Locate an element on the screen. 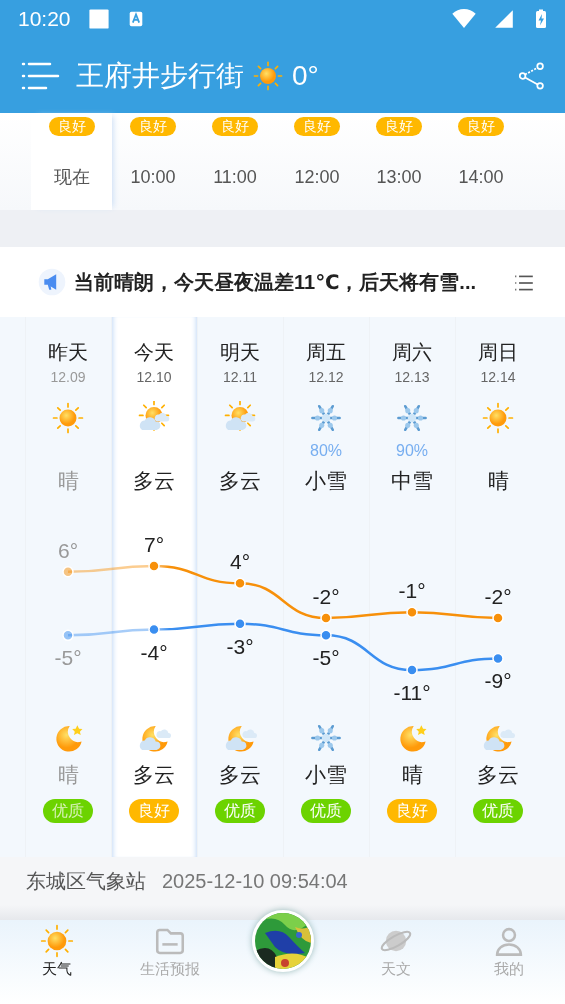 The height and width of the screenshot is (1004, 565). day-name: 周六 is located at coordinates (412, 352).